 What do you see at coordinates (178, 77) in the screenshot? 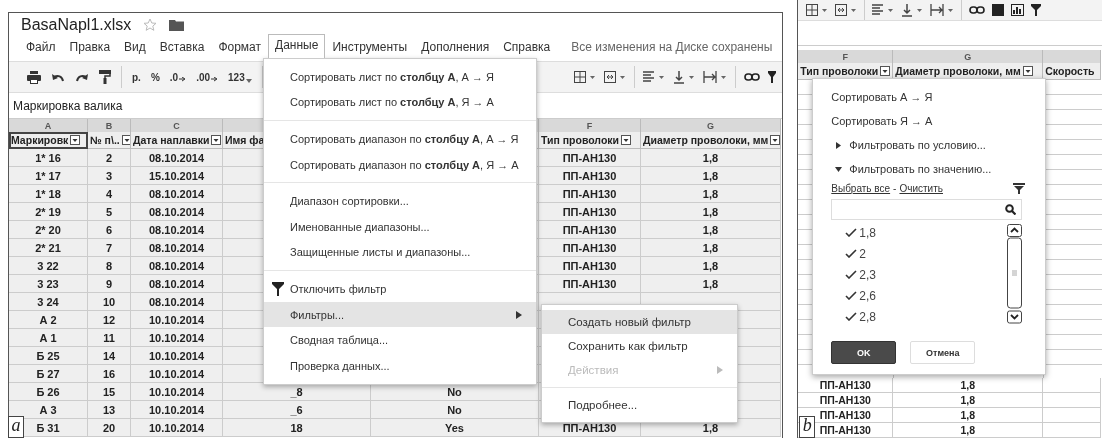
I see `toolbar-button: .0` at bounding box center [178, 77].